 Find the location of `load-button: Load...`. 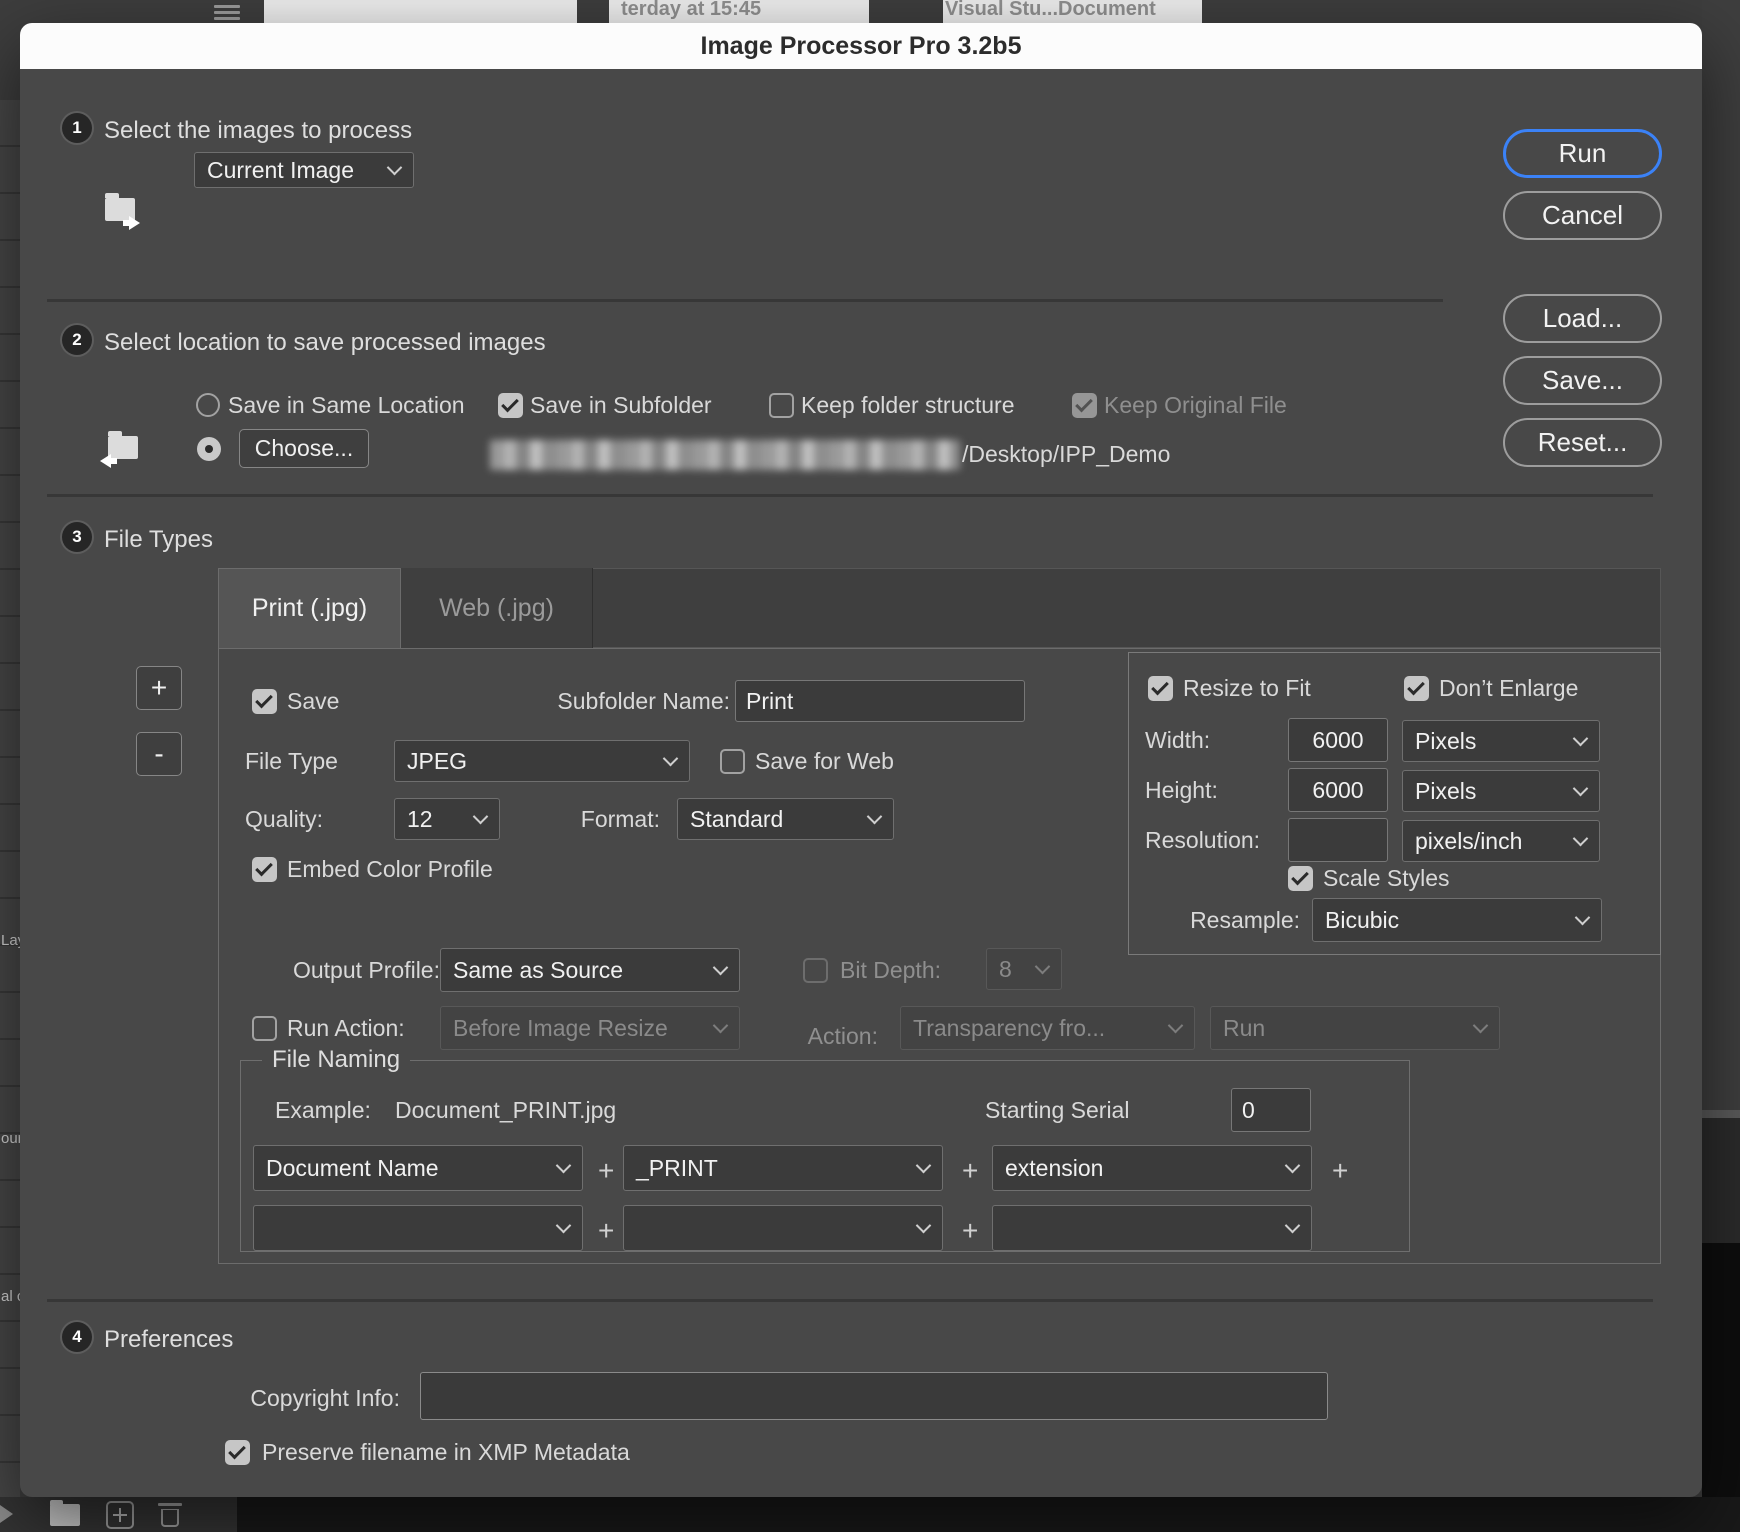

load-button: Load... is located at coordinates (1582, 318).